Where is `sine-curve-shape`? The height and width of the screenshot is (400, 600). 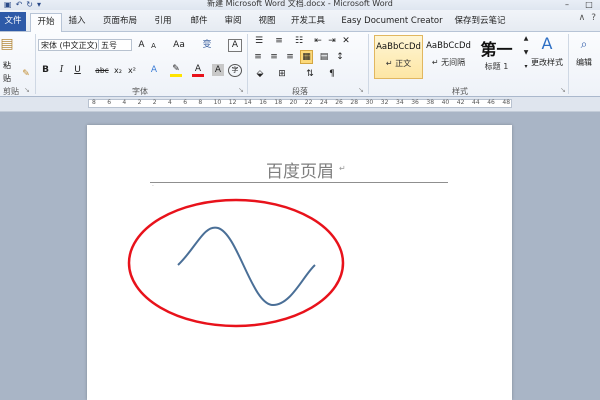 sine-curve-shape is located at coordinates (246, 266).